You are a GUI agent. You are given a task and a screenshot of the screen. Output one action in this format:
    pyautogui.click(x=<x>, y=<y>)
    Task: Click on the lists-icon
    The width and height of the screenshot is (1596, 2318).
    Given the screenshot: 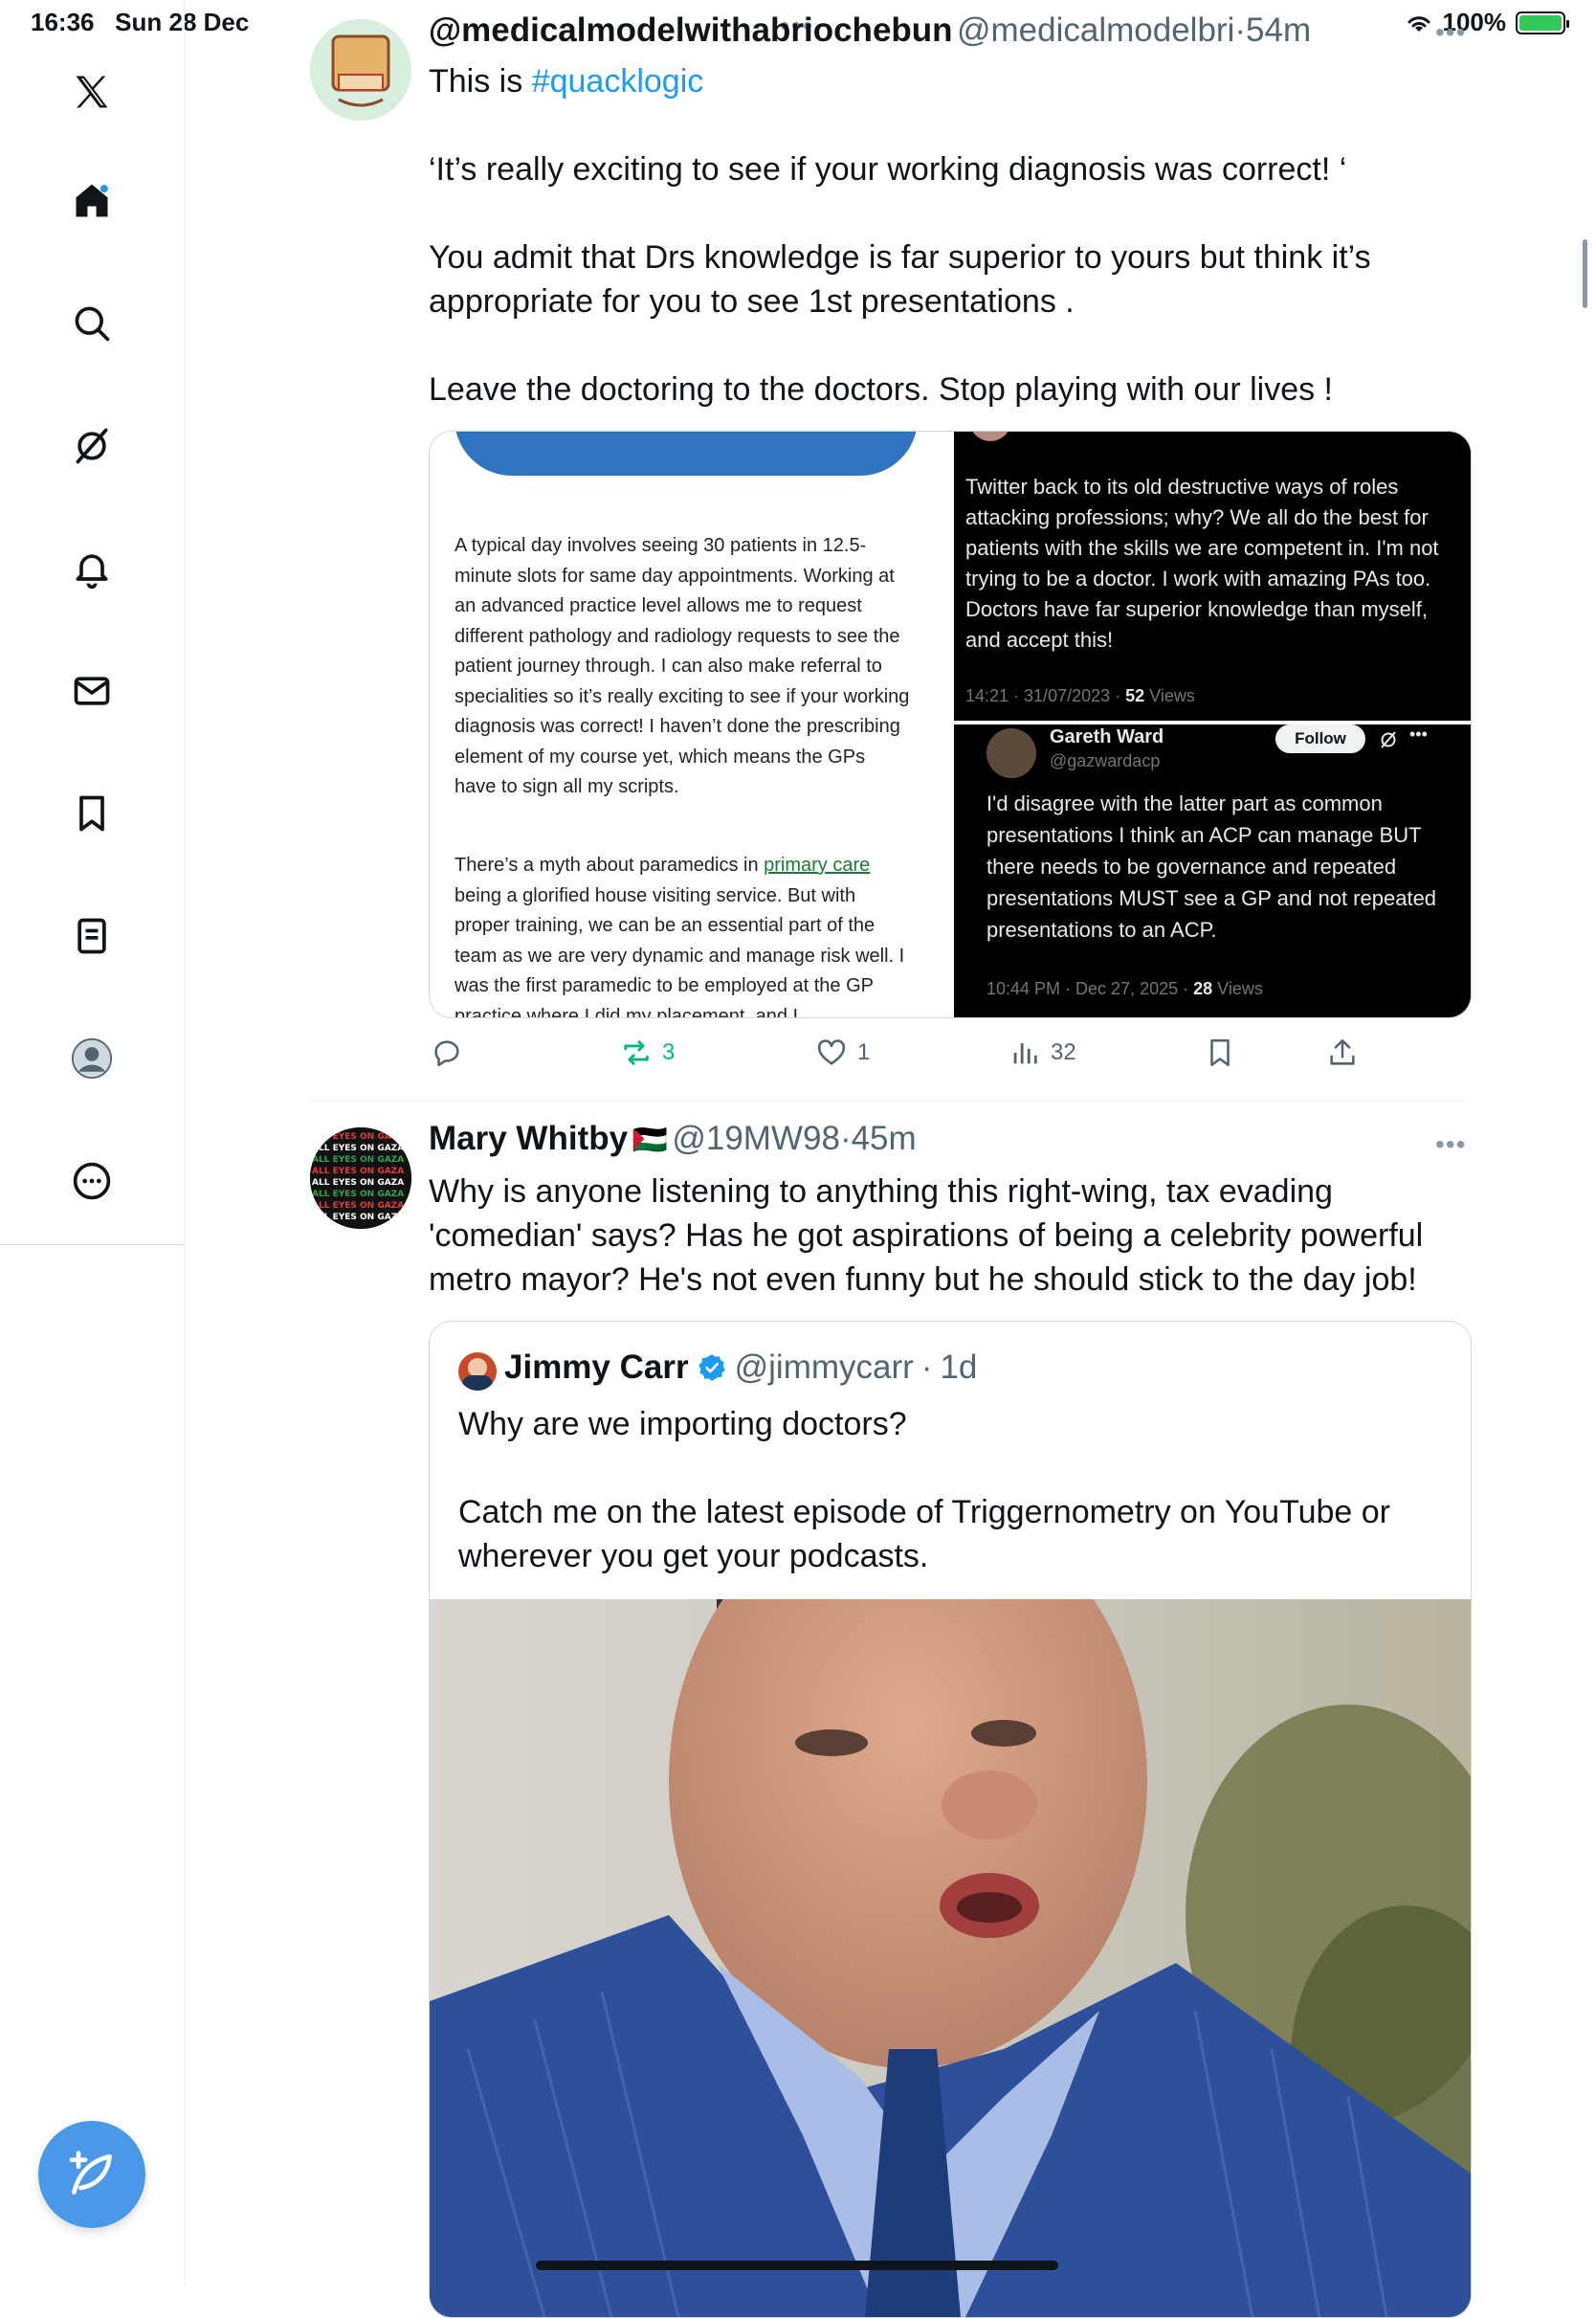 What is the action you would take?
    pyautogui.click(x=92, y=936)
    